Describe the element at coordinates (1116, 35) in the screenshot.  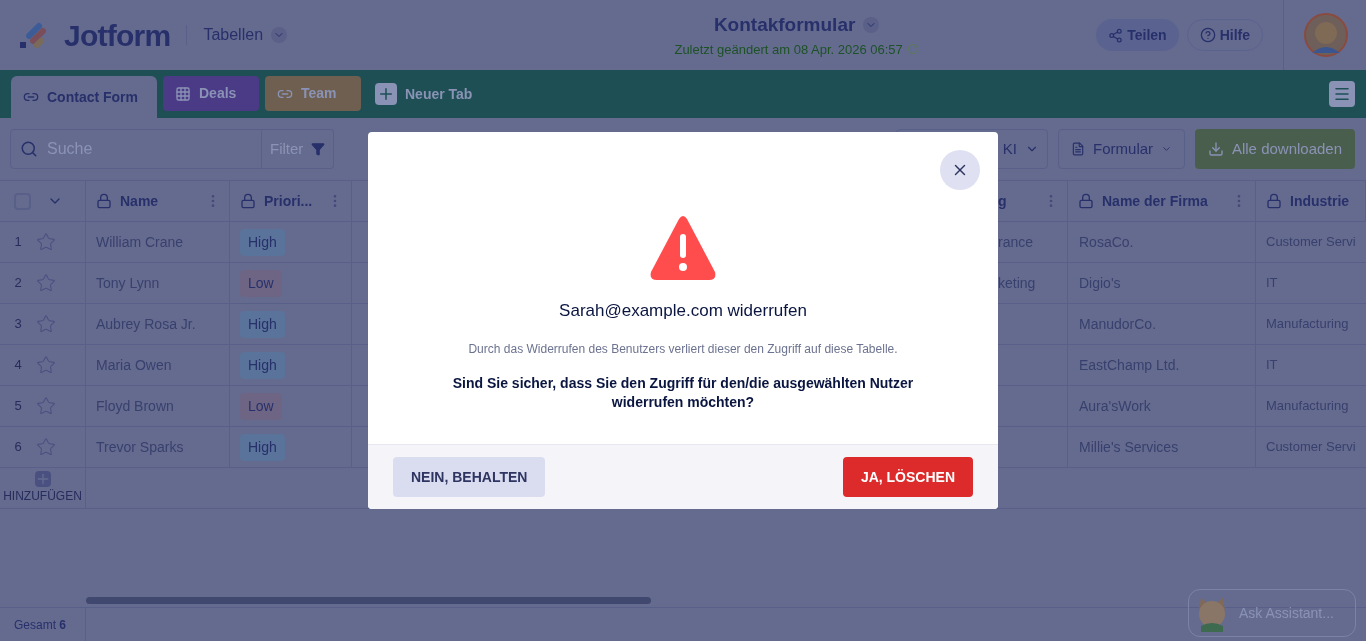
I see `share-icon` at that location.